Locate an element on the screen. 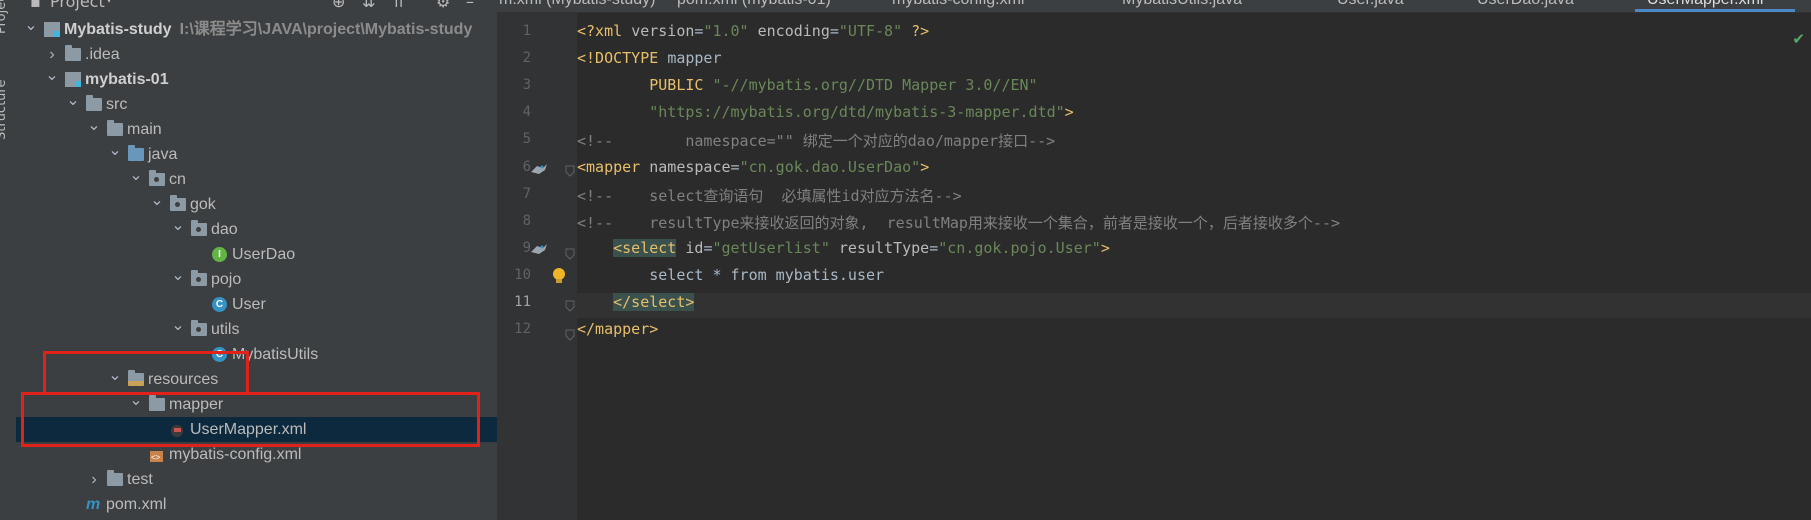 Image resolution: width=1811 pixels, height=520 pixels. folder-icon: ▪ is located at coordinates (35, 5).